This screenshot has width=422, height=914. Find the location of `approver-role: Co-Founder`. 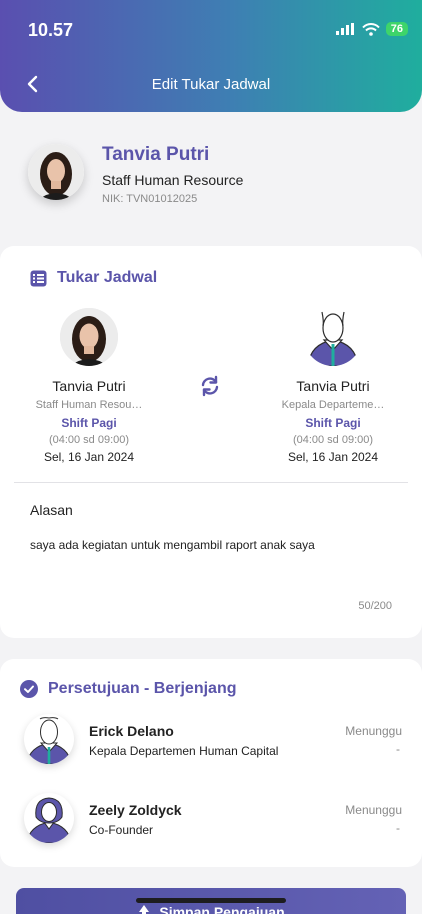

approver-role: Co-Founder is located at coordinates (121, 830).